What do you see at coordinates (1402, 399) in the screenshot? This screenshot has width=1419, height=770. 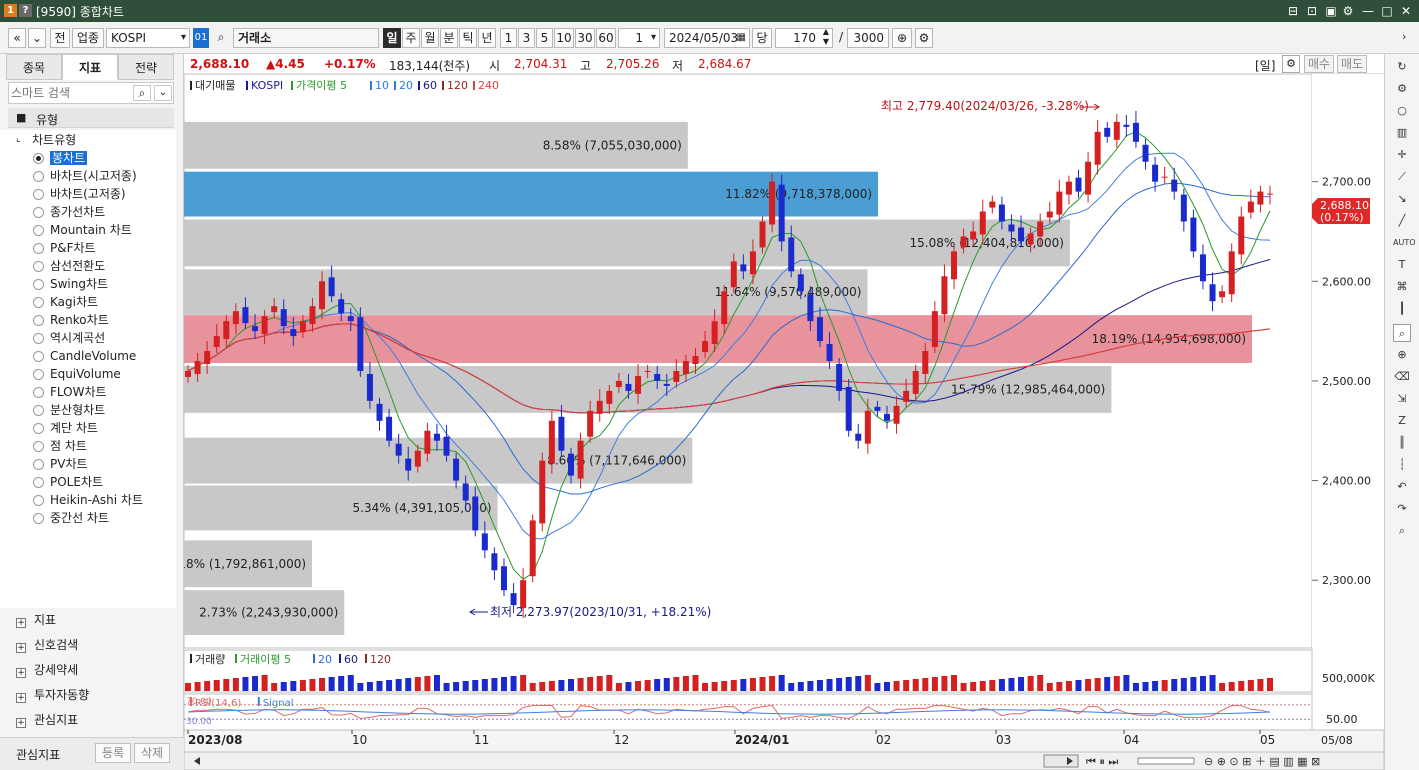 I see `scale-icon: ⇲` at bounding box center [1402, 399].